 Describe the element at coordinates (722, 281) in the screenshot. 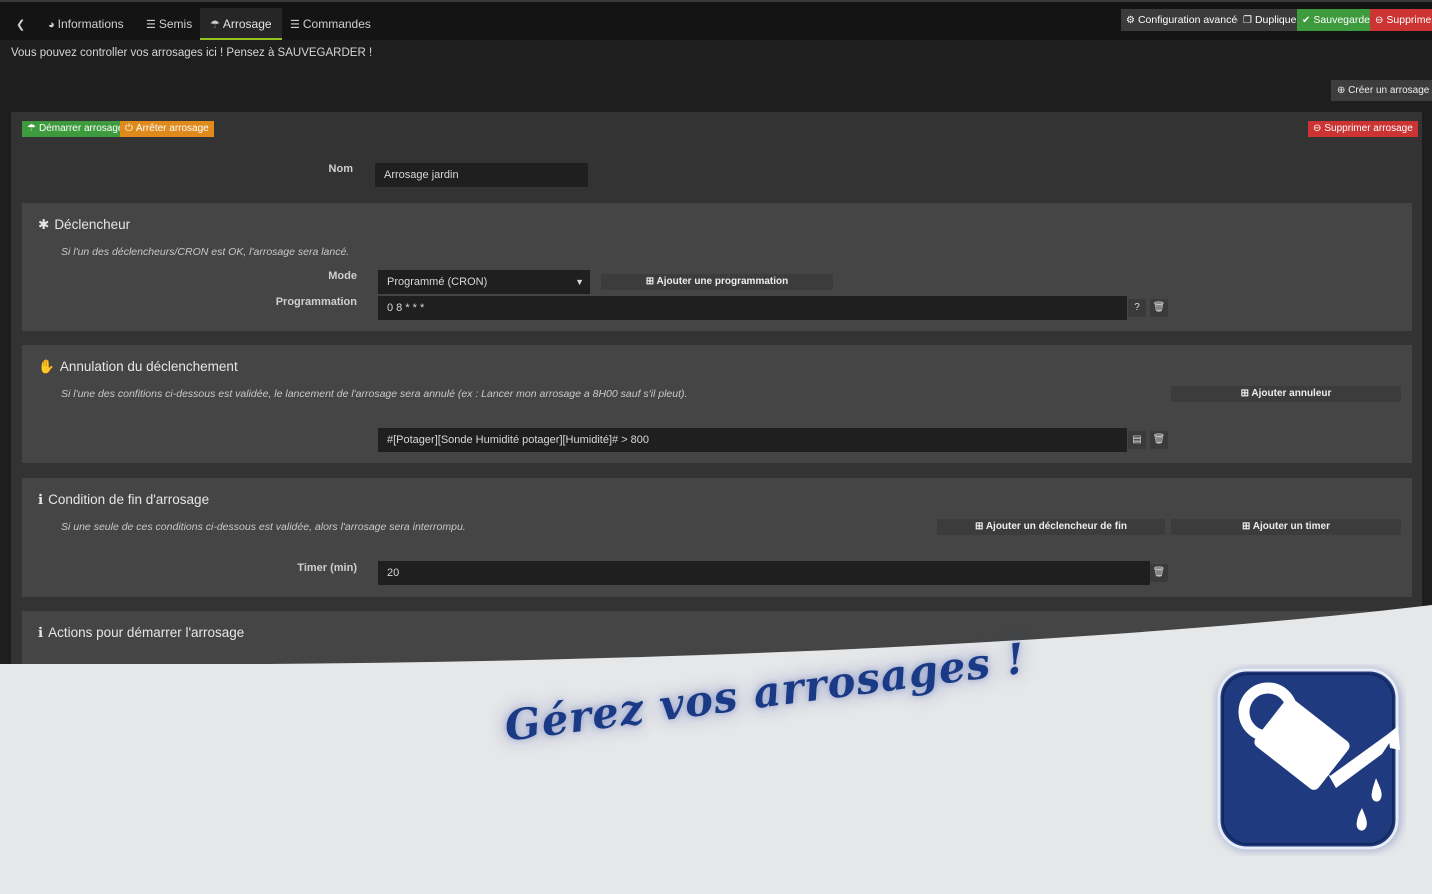

I see `button-label: Ajouter une programmation` at that location.